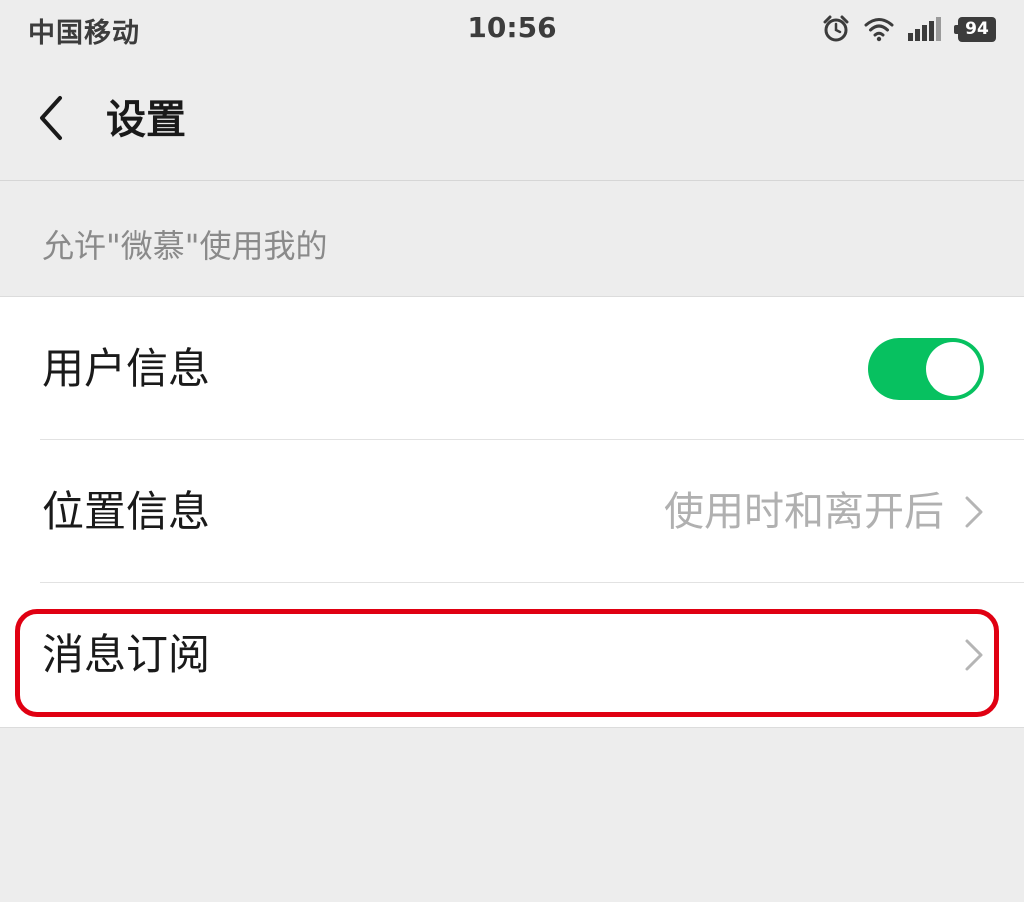 The image size is (1024, 902). I want to click on settings-item-label: 位置信息, so click(126, 511).